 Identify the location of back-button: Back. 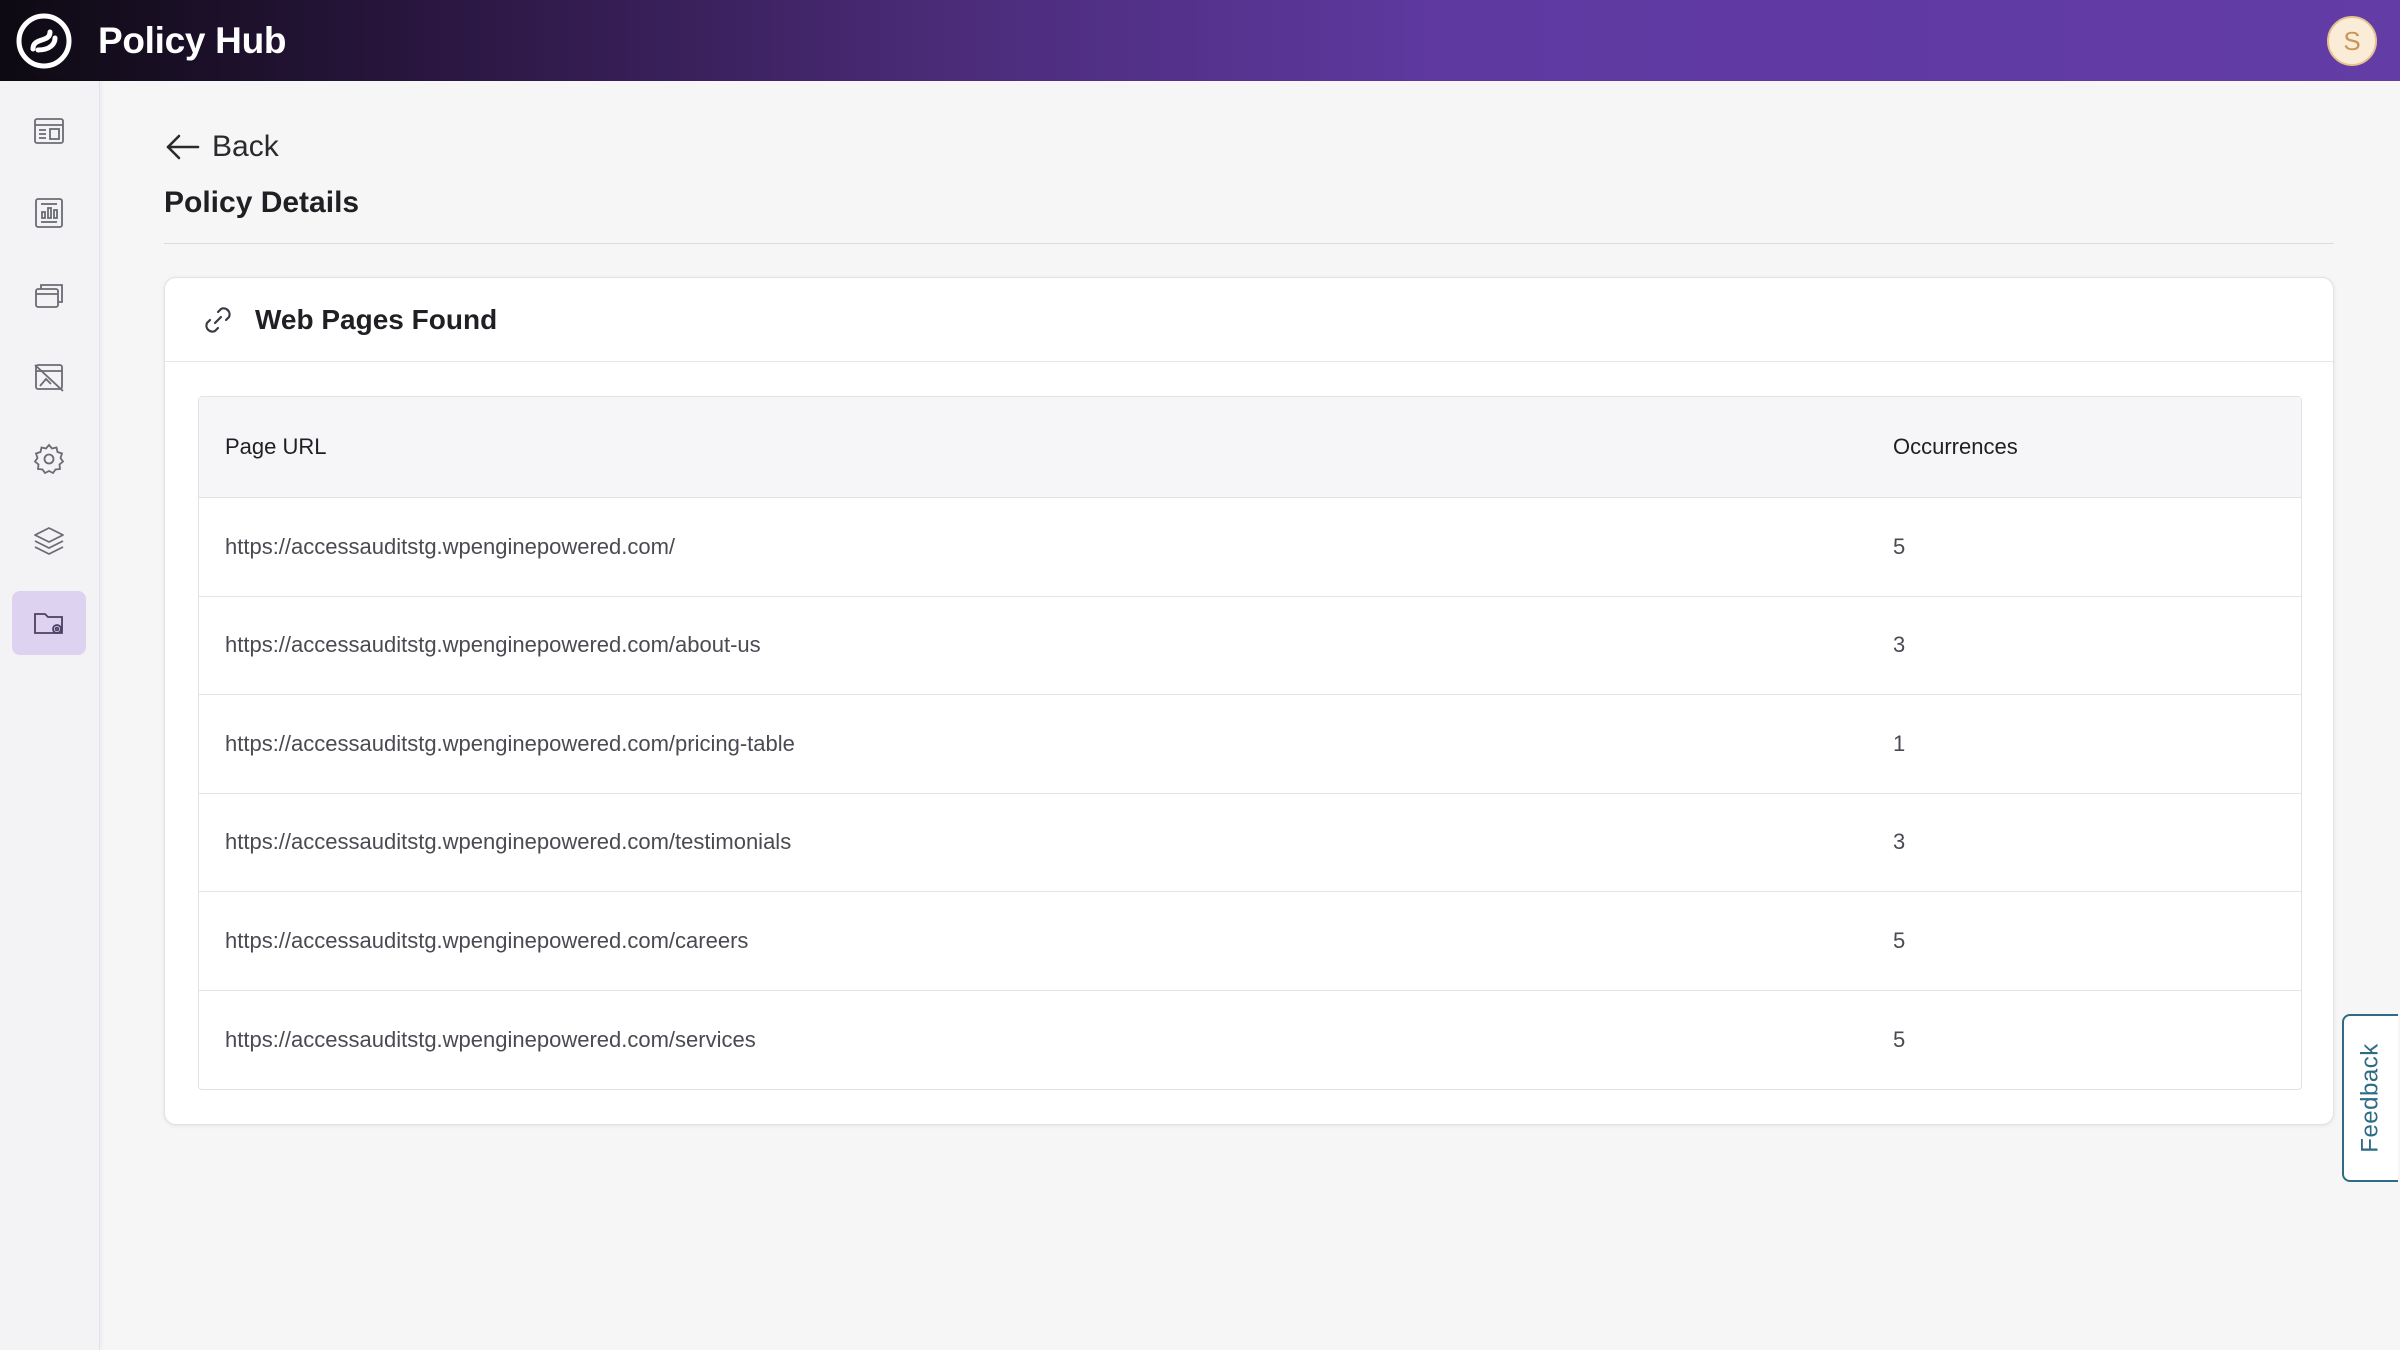
(221, 147).